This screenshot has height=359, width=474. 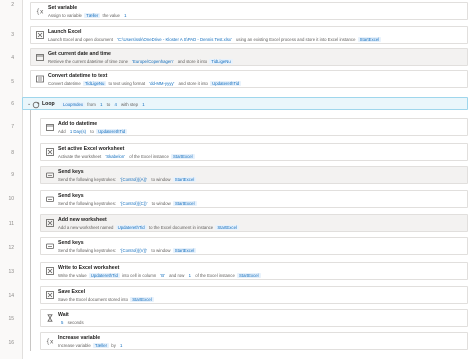 I want to click on value-token: 'dd-MM-yyyy', so click(x=162, y=83).